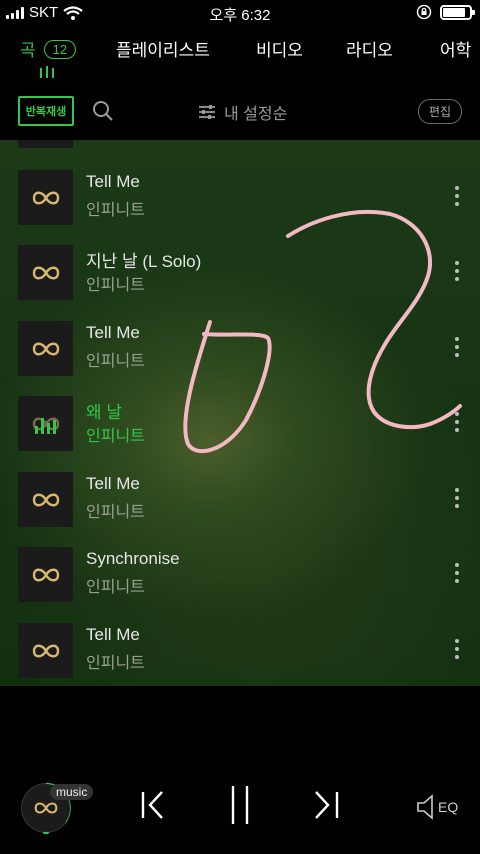  I want to click on sort-button: 내 설정순, so click(242, 112).